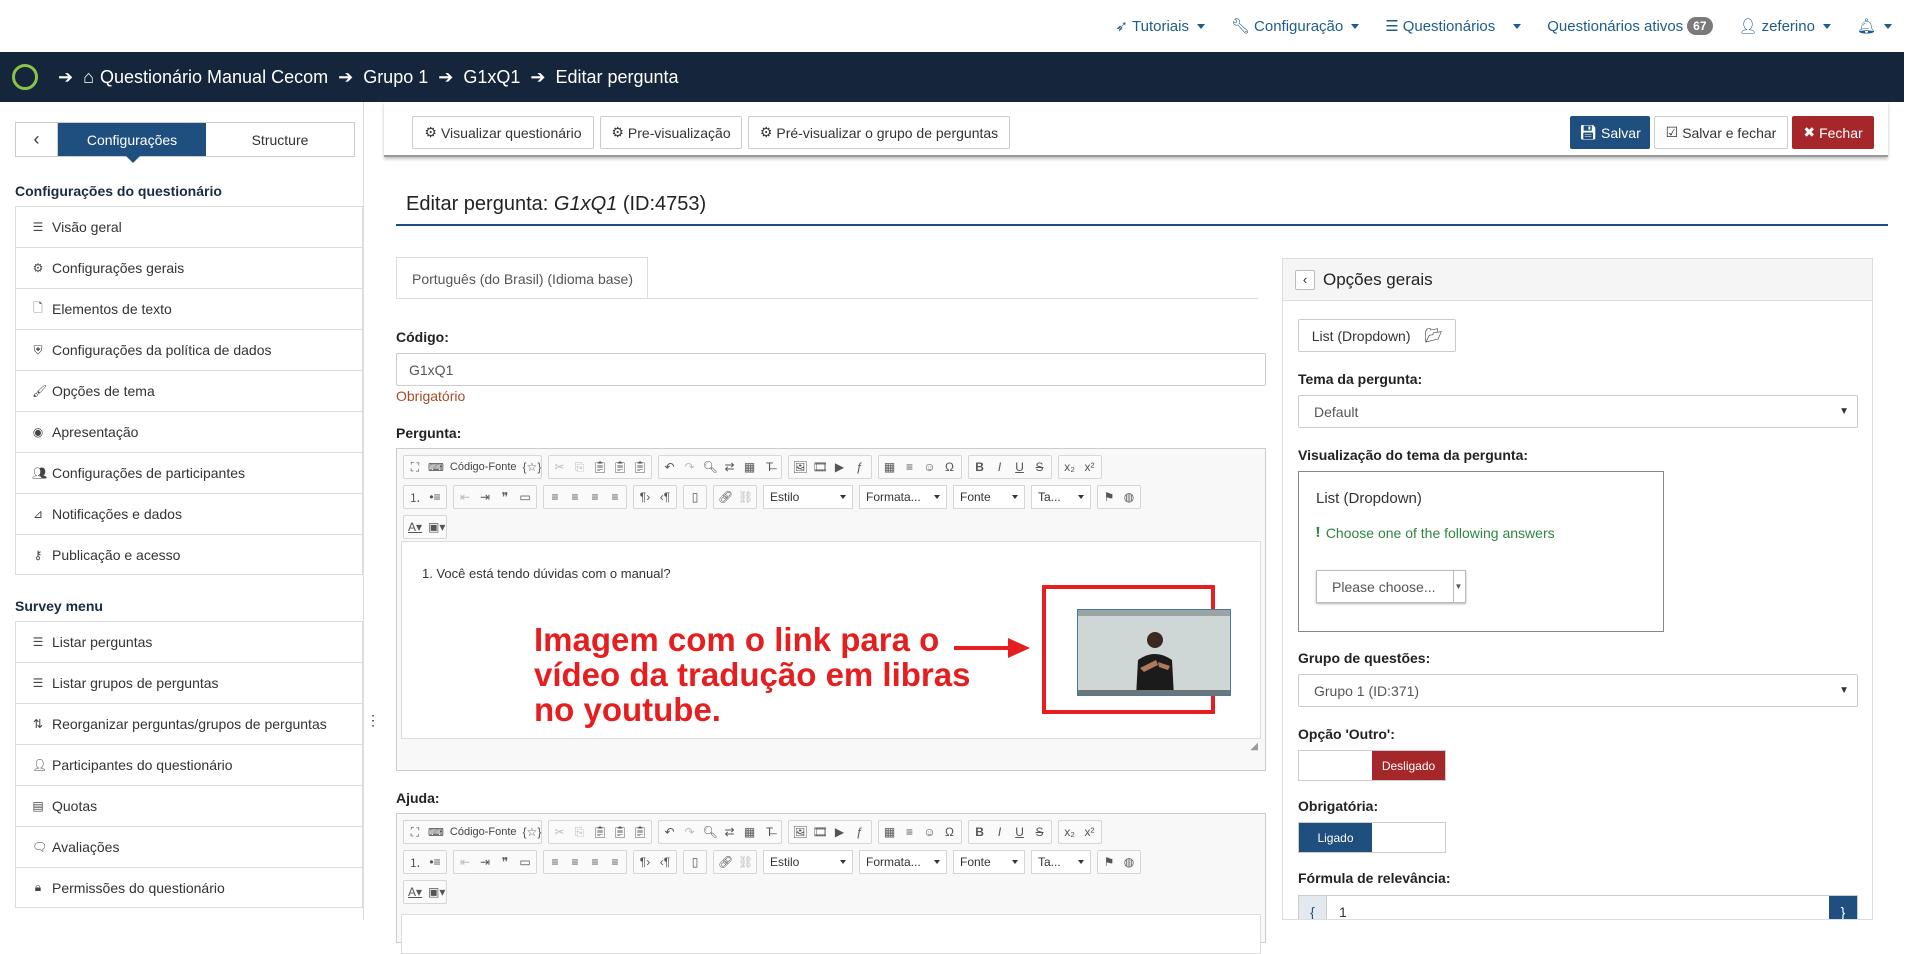 The width and height of the screenshot is (1920, 954). Describe the element at coordinates (1578, 690) in the screenshot. I see `group-select: Grupo 1 (ID:371) ▼` at that location.